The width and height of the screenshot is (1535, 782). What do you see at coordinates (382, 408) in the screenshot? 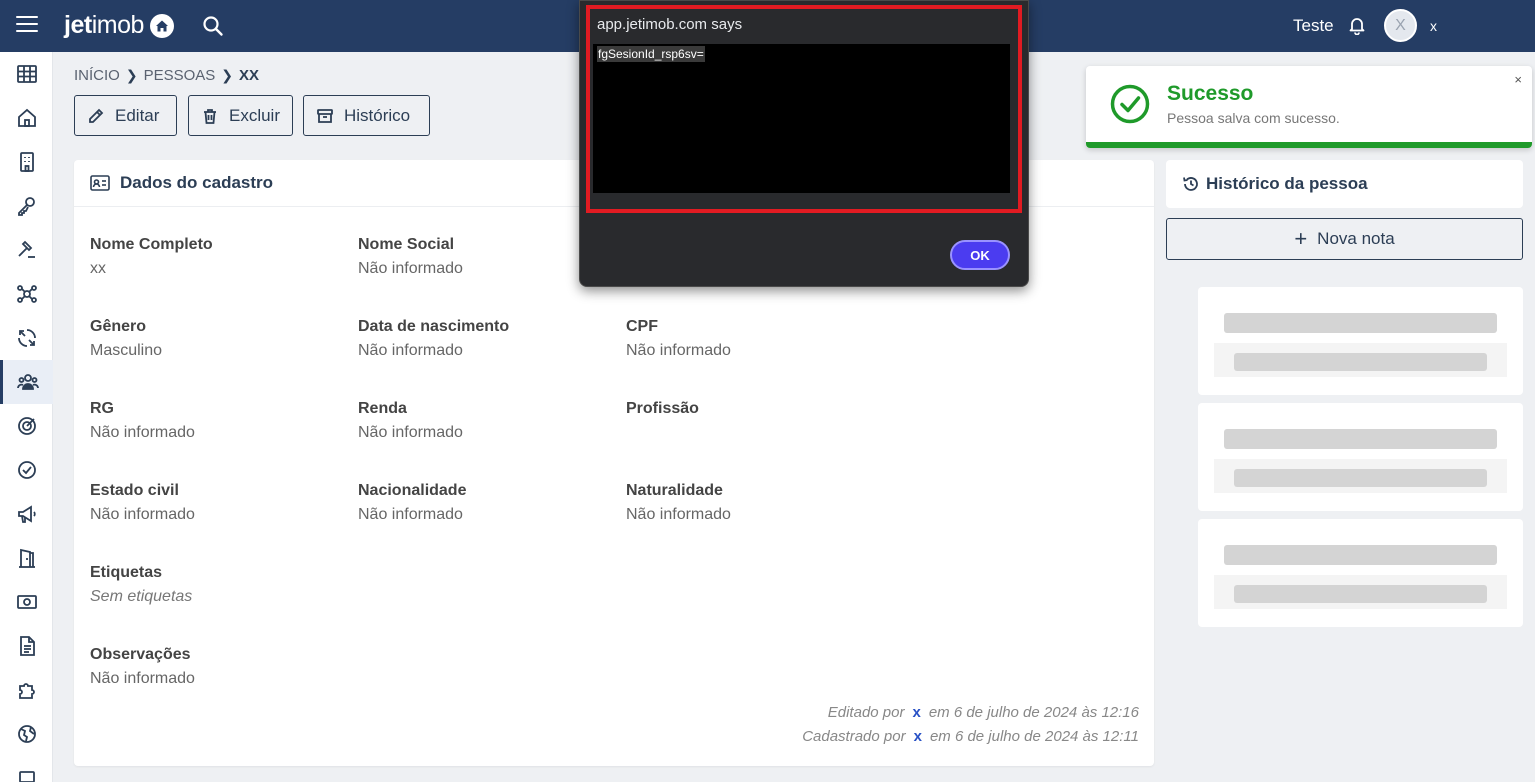
I see `field-label: Renda` at bounding box center [382, 408].